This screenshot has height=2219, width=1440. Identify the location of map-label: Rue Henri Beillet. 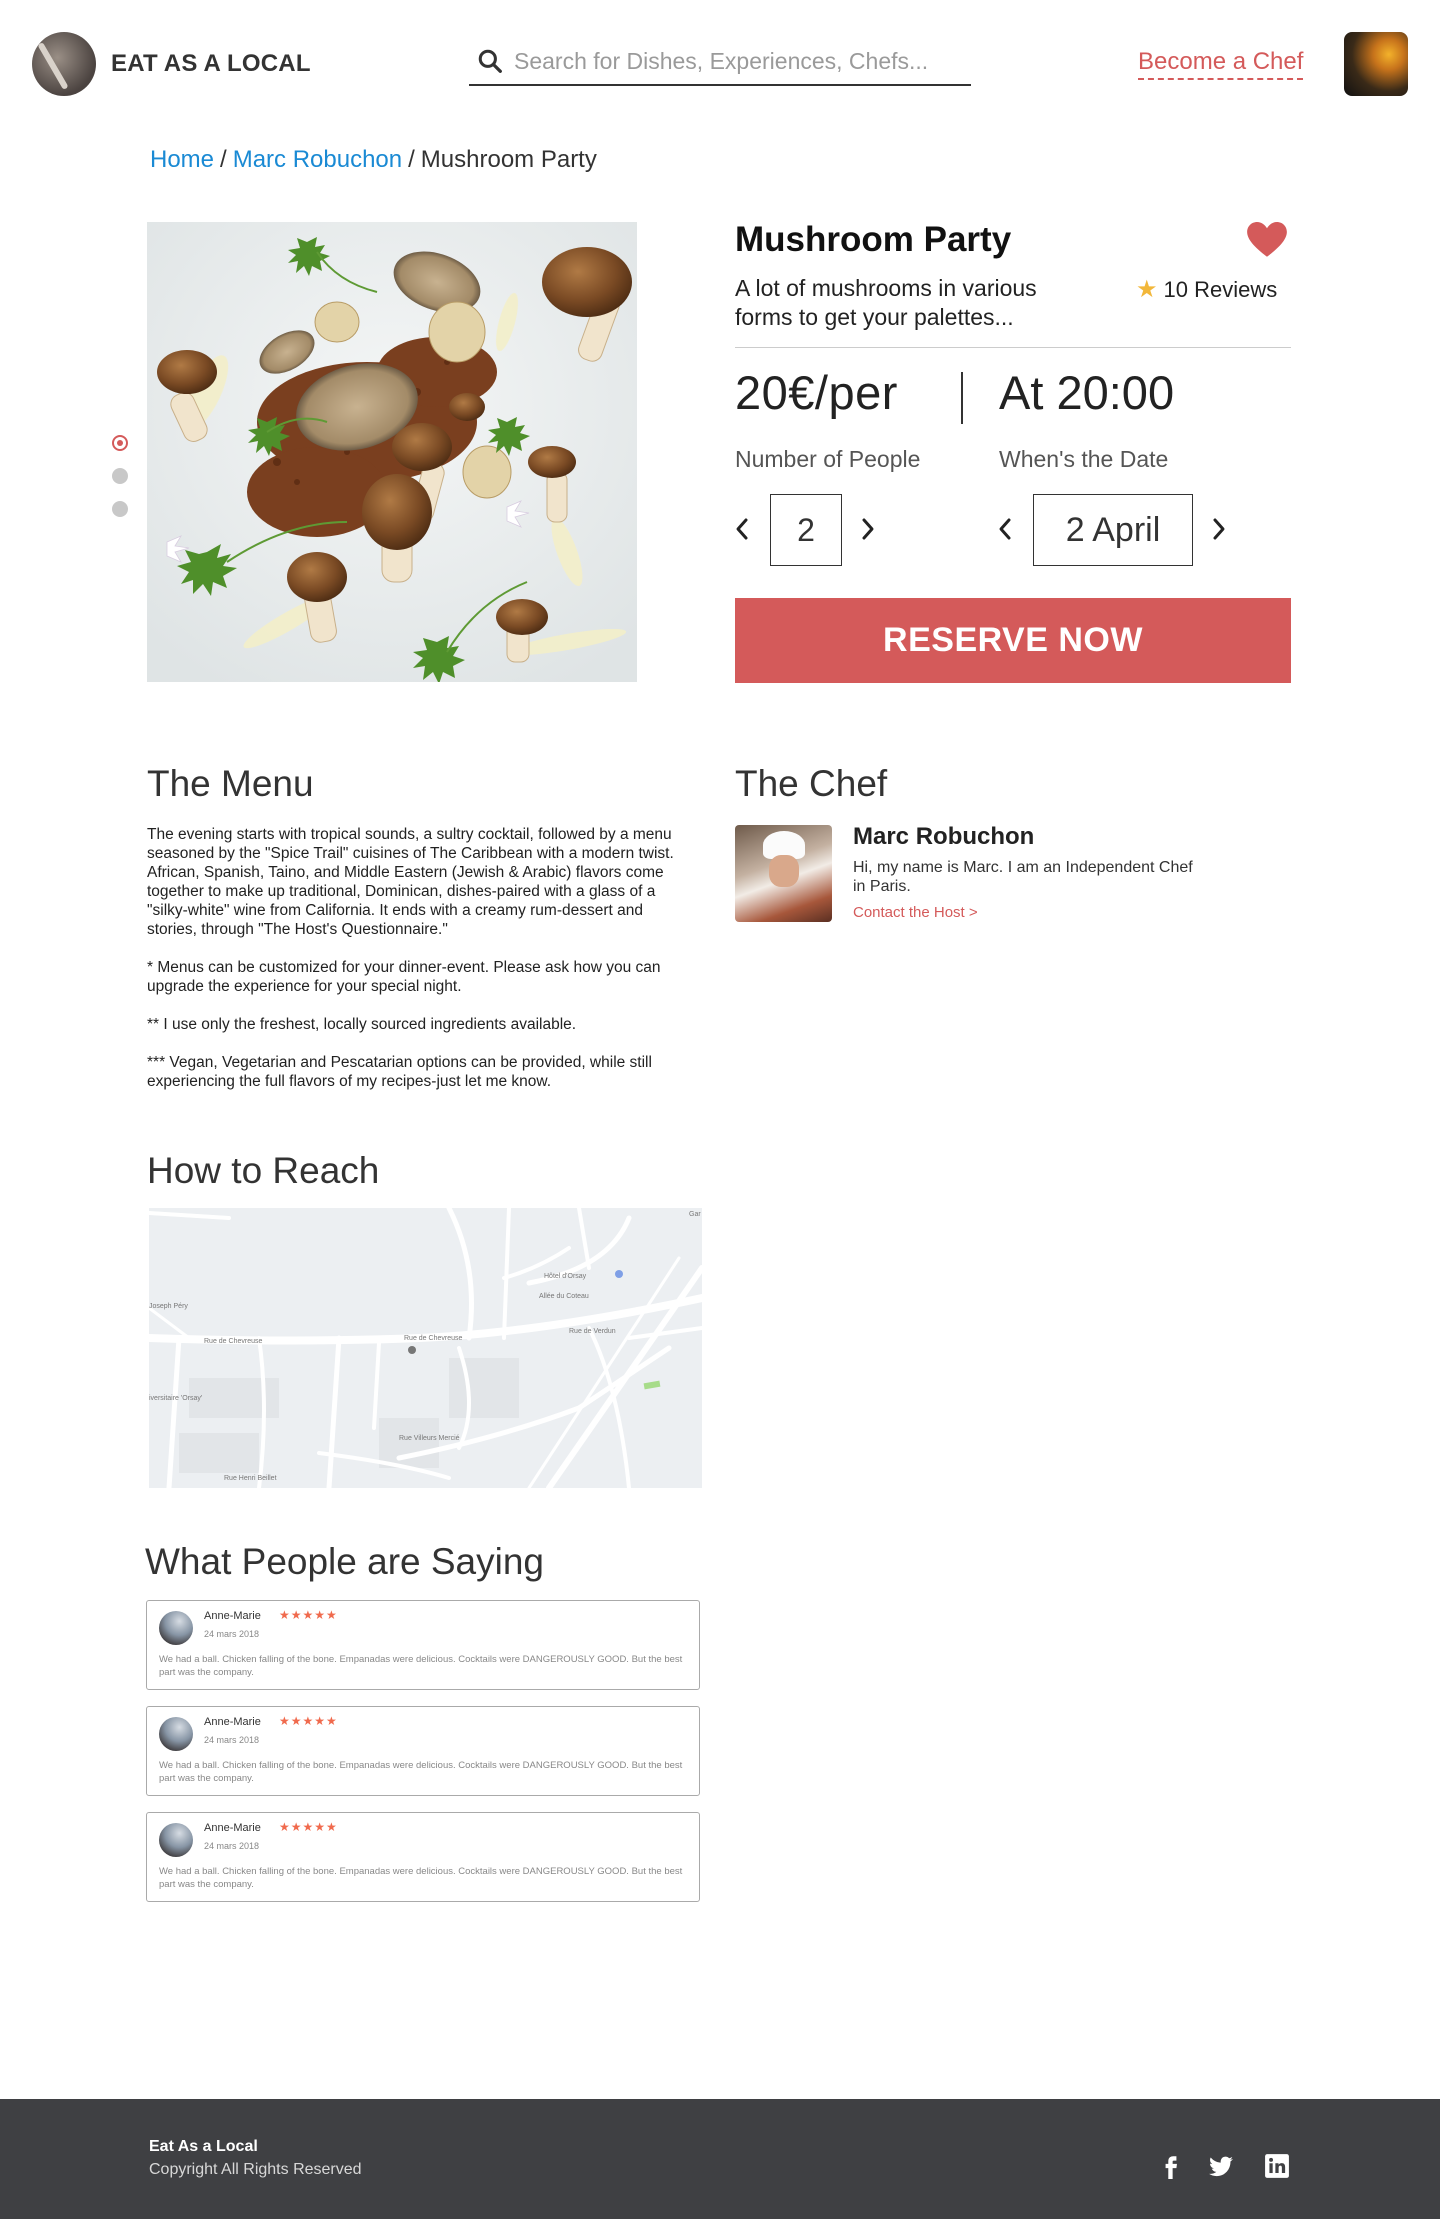
(250, 1478).